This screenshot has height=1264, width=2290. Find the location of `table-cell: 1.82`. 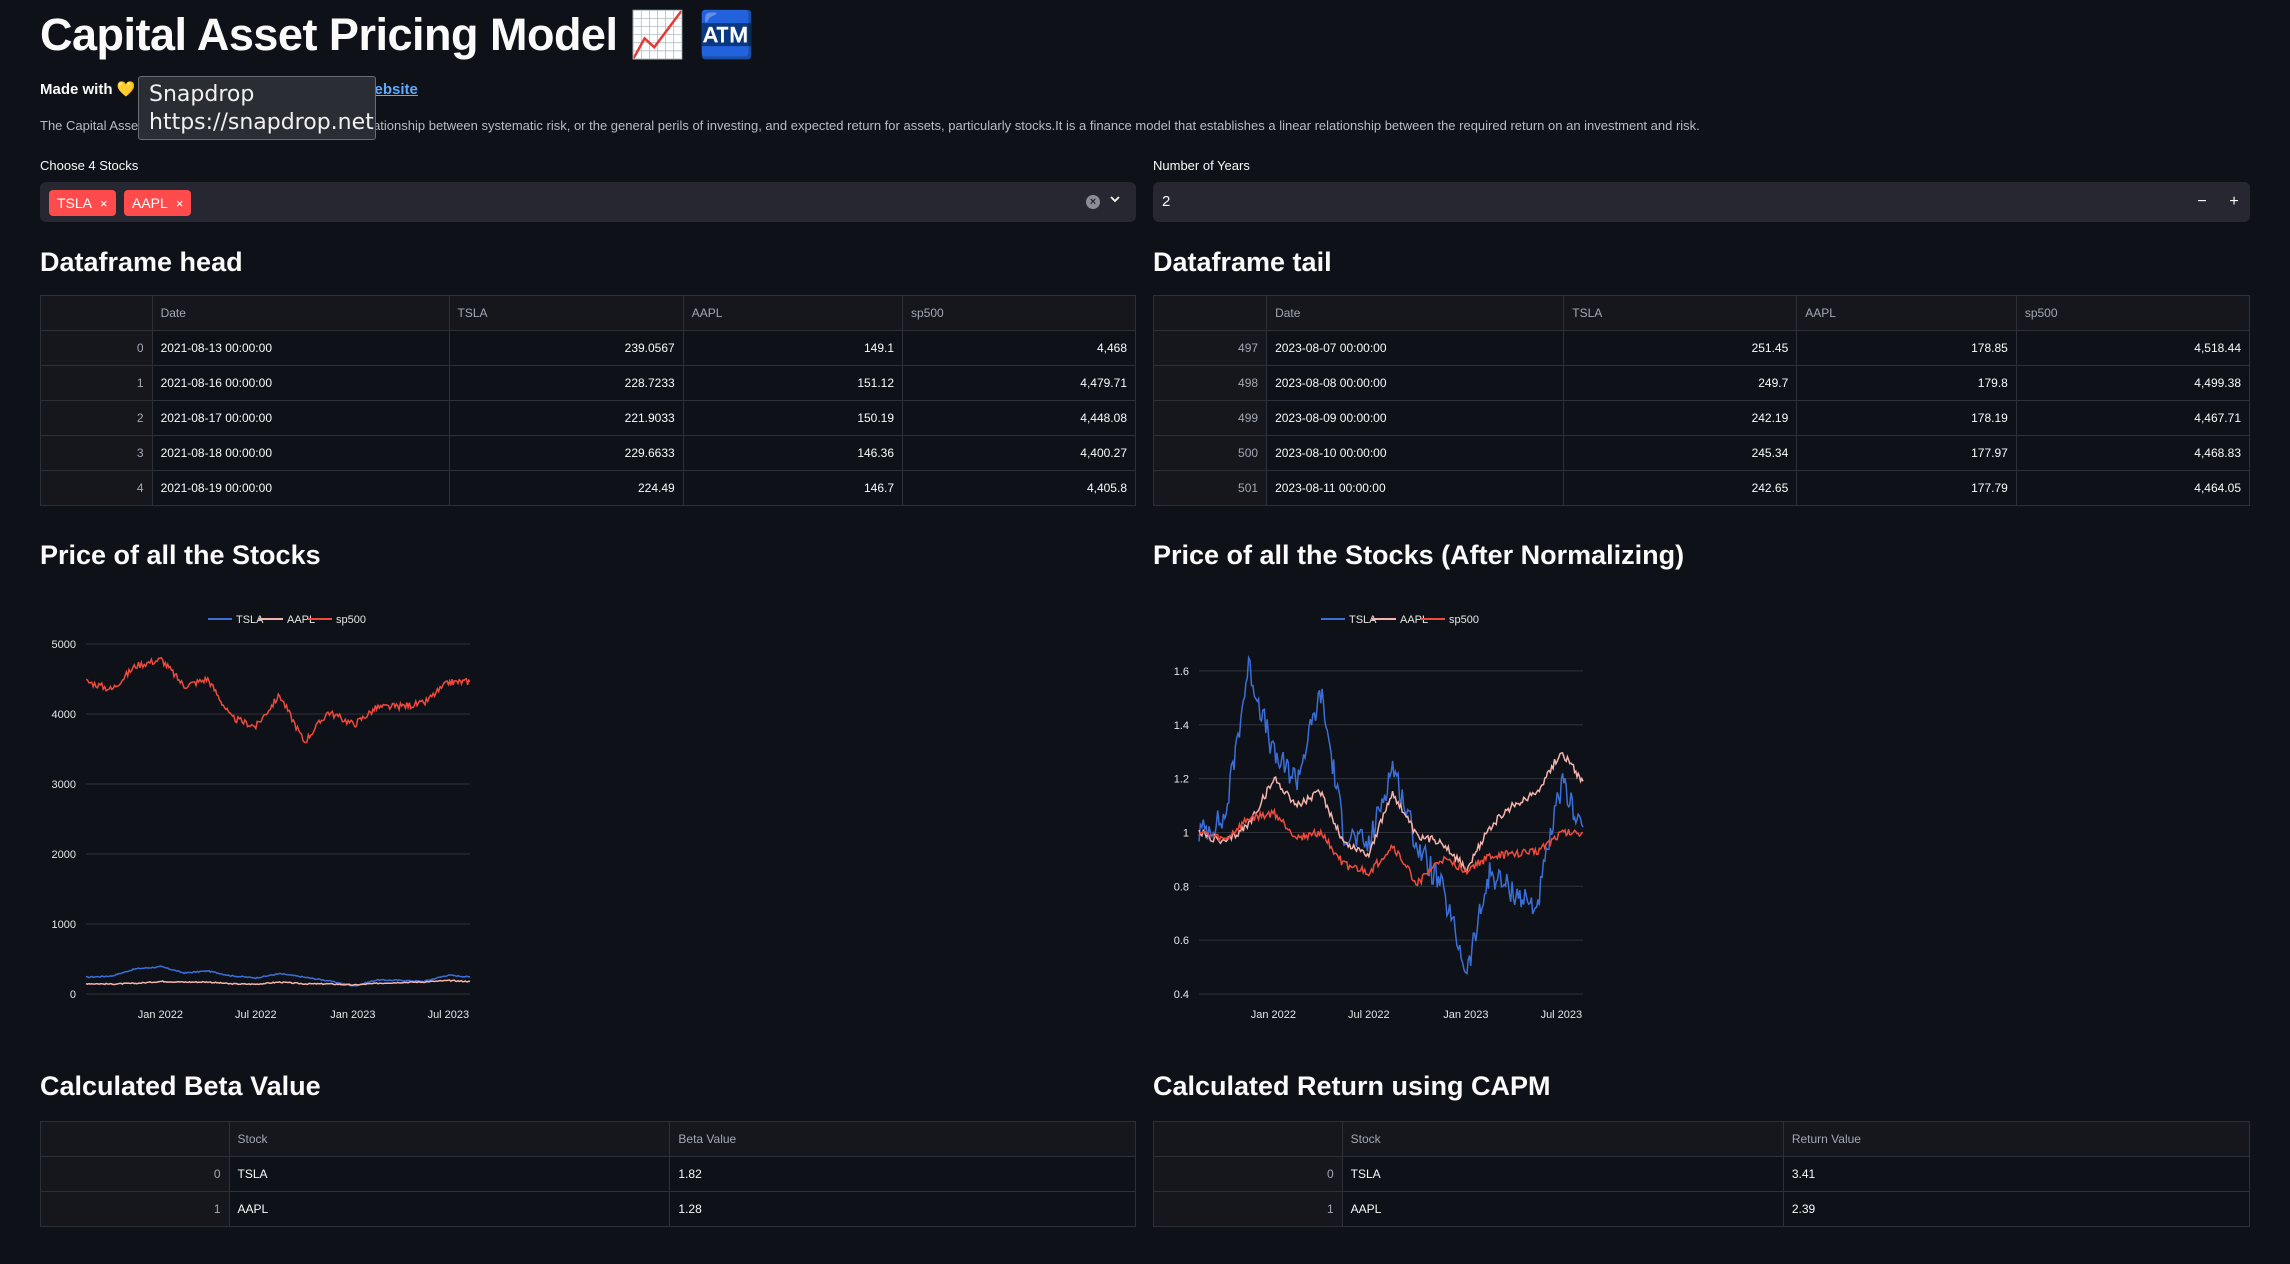

table-cell: 1.82 is located at coordinates (902, 1174).